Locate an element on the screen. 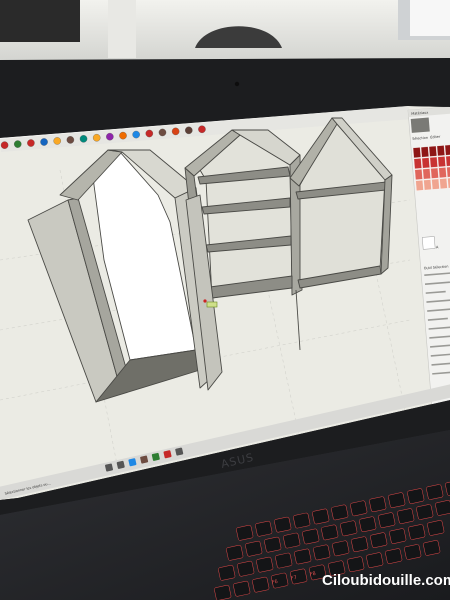 The width and height of the screenshot is (450, 600). webcam is located at coordinates (237, 84).